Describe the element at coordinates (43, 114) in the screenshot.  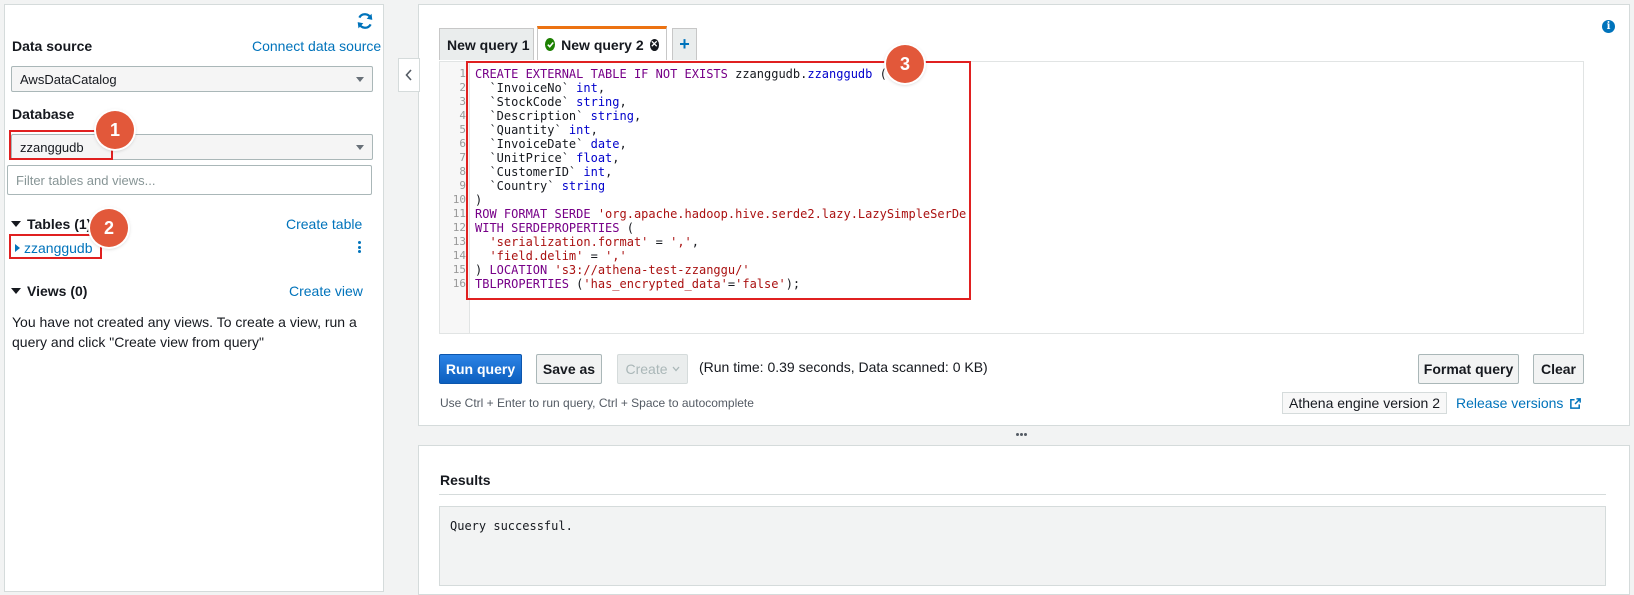
I see `database-label: Database` at that location.